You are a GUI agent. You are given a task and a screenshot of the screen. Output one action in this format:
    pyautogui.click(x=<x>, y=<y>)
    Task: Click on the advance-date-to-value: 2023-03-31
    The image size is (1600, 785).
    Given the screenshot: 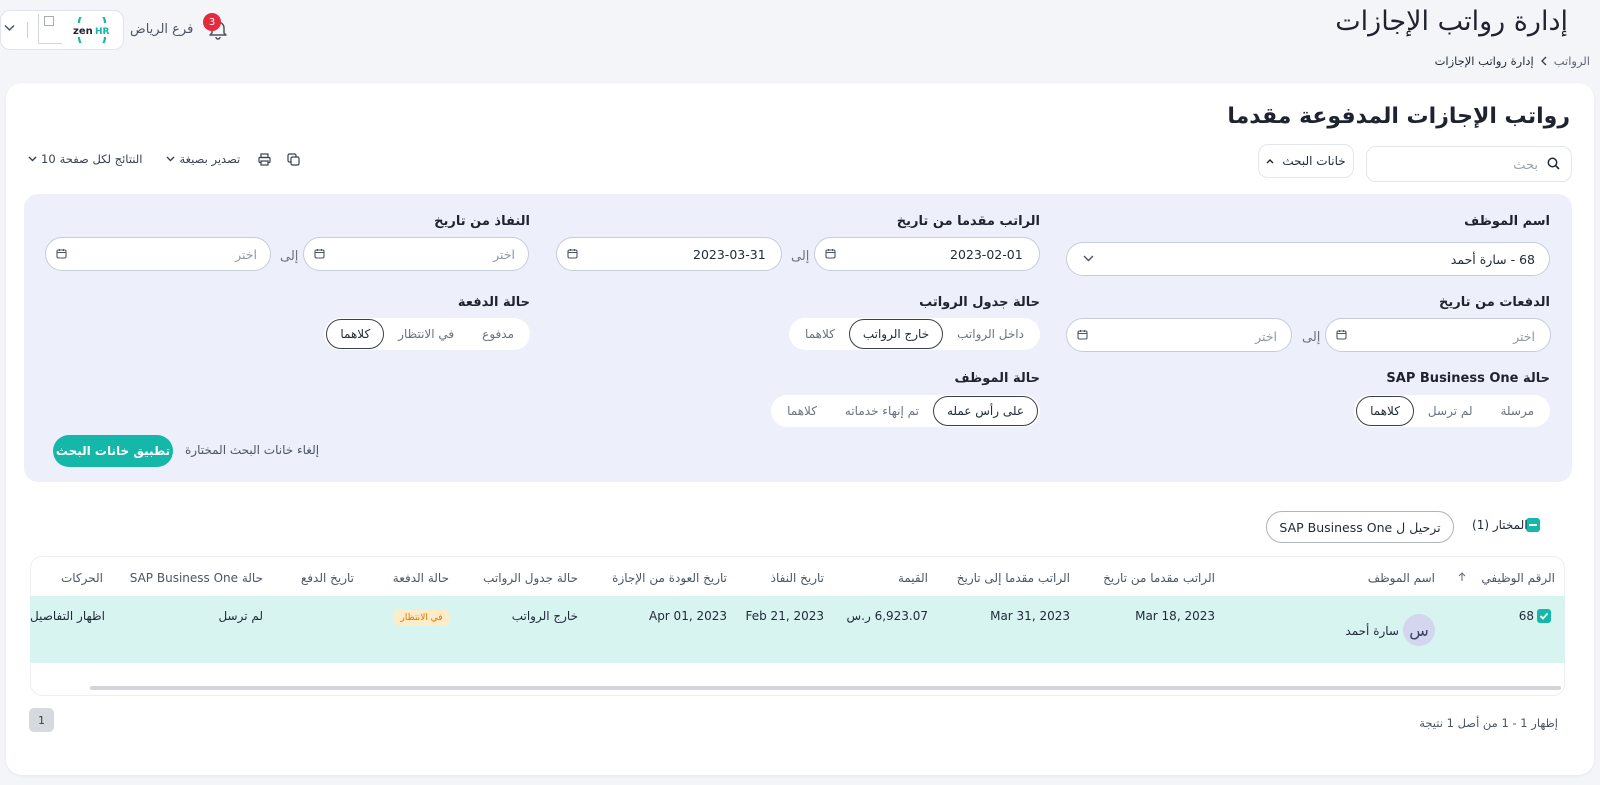 What is the action you would take?
    pyautogui.click(x=729, y=254)
    